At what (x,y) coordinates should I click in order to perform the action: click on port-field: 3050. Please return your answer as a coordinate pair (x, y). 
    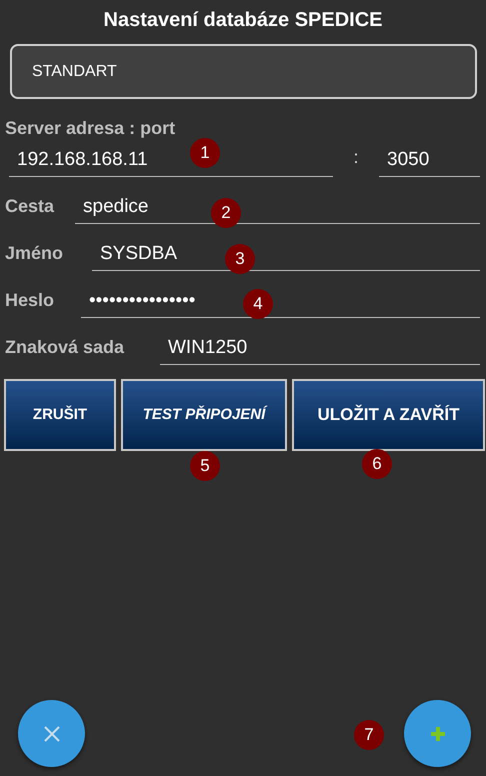
    Looking at the image, I should click on (429, 160).